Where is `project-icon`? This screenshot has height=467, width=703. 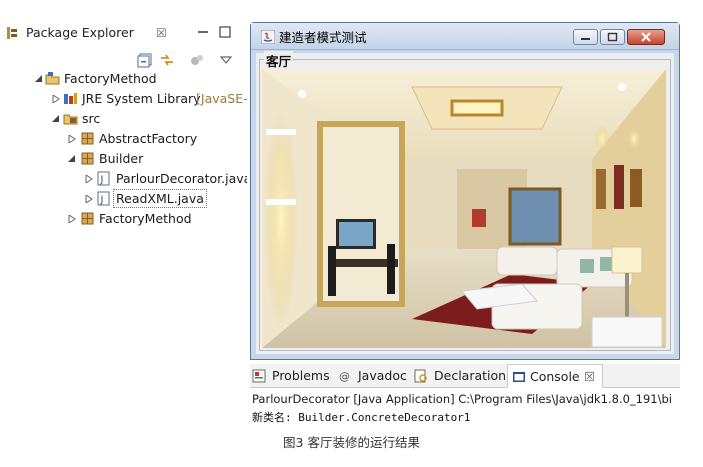 project-icon is located at coordinates (52, 78).